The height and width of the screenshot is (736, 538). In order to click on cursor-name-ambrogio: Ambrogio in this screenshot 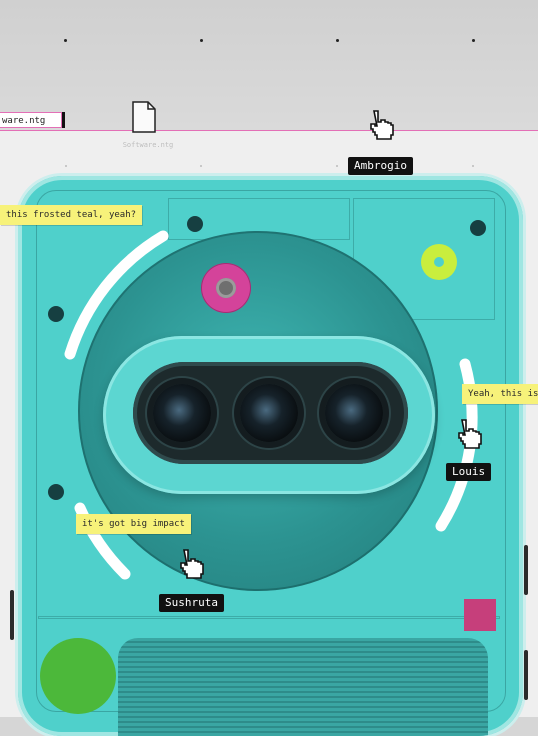, I will do `click(380, 166)`.